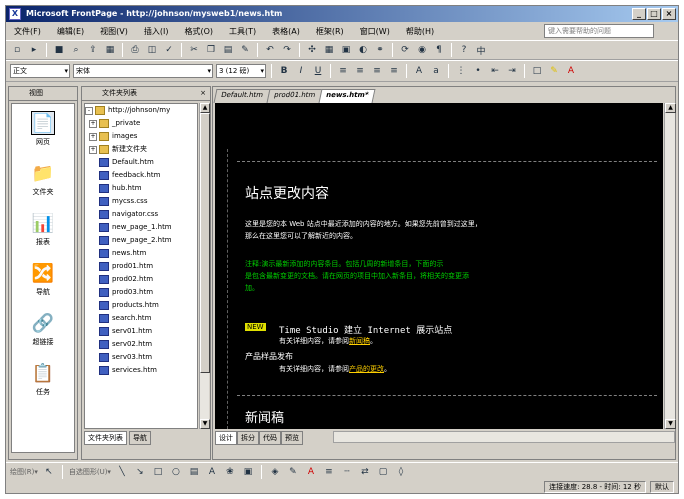  What do you see at coordinates (301, 71) in the screenshot?
I see `italic-button: I` at bounding box center [301, 71].